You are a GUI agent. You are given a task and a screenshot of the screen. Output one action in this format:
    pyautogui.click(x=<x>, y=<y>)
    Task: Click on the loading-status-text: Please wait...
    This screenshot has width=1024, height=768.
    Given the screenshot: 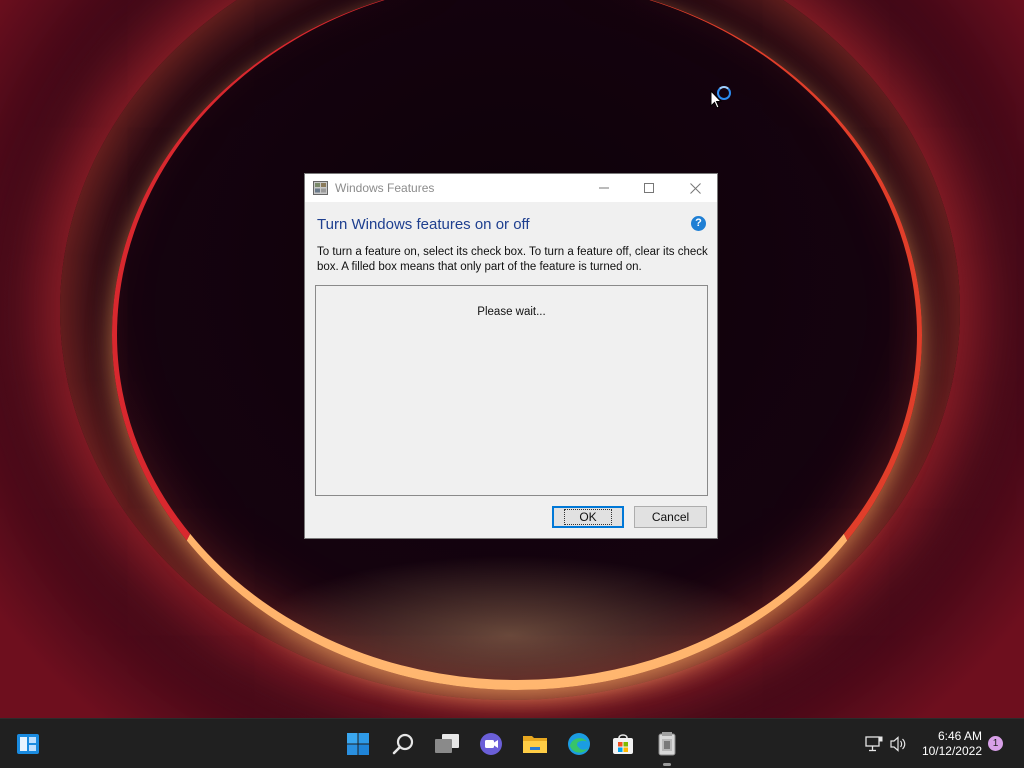 What is the action you would take?
    pyautogui.click(x=511, y=312)
    